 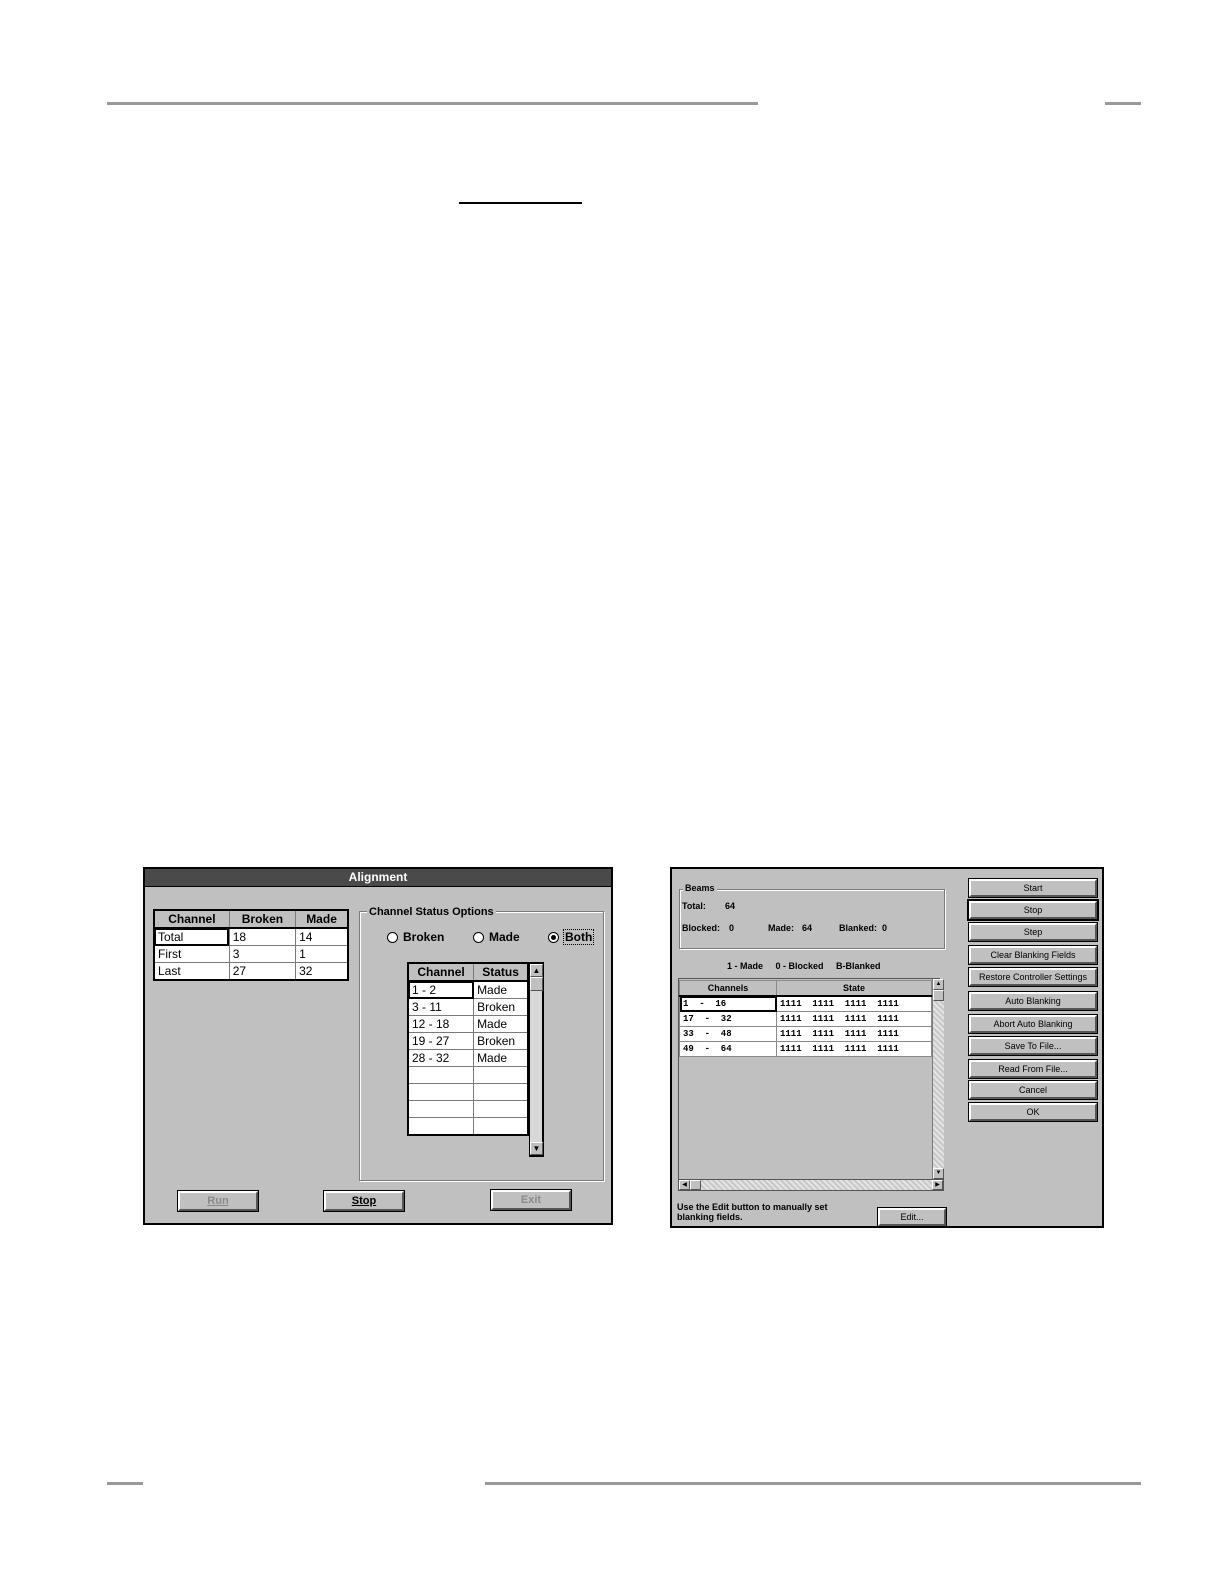 I want to click on summary-cell: 18, so click(x=262, y=936).